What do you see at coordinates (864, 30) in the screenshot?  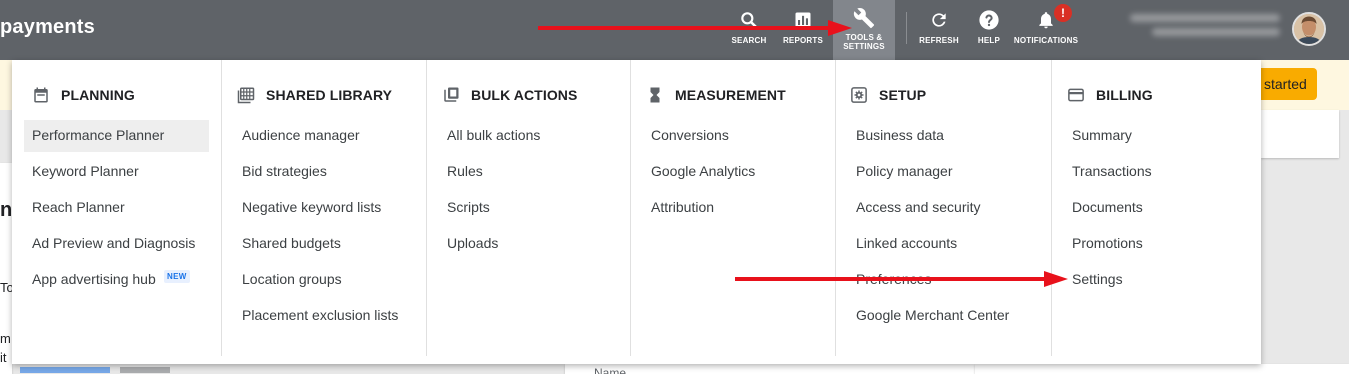 I see `tools-and-settings-button: TOOLS & SETTINGS` at bounding box center [864, 30].